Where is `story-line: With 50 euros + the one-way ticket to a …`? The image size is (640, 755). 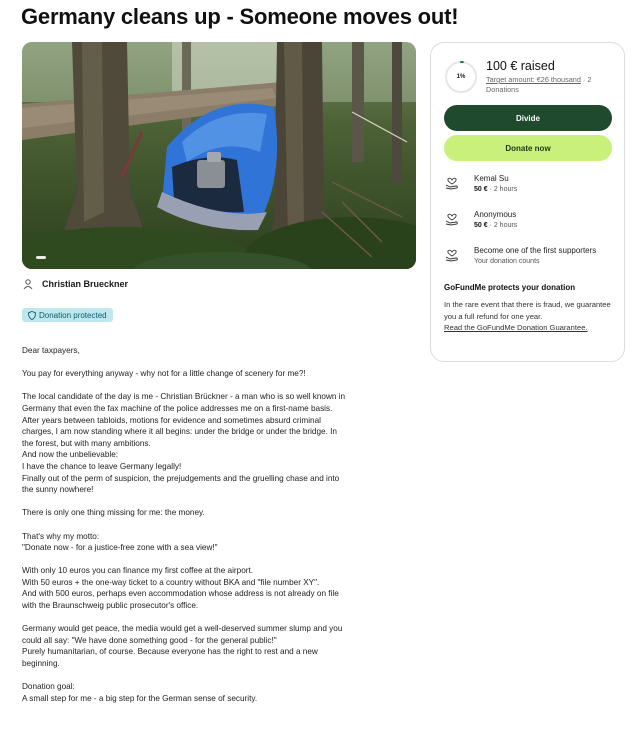 story-line: With 50 euros + the one-way ticket to a … is located at coordinates (171, 582).